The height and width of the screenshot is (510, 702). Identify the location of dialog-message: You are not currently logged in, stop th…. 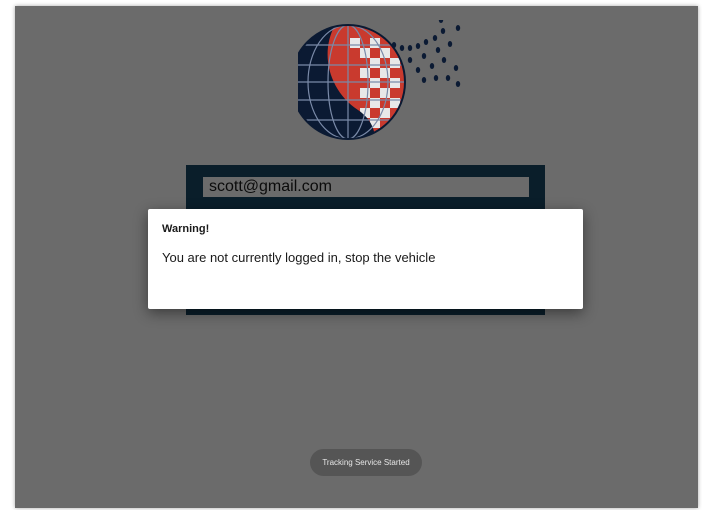
(299, 257).